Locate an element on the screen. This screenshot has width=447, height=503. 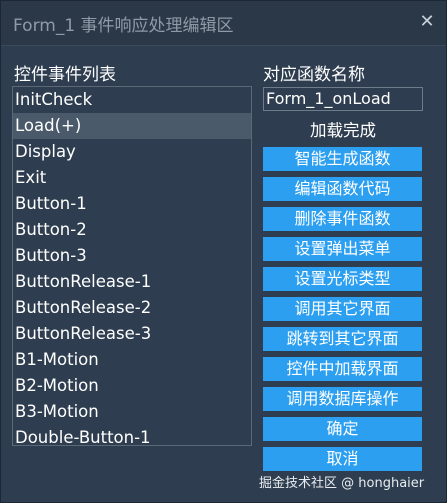
edit-function-code-button: 编辑函数代码 is located at coordinates (342, 189).